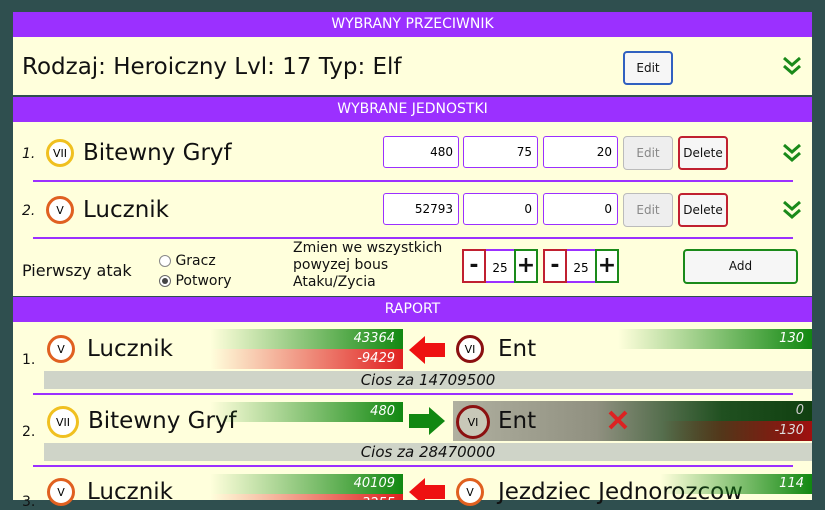  I want to click on report-index: 3., so click(29, 502).